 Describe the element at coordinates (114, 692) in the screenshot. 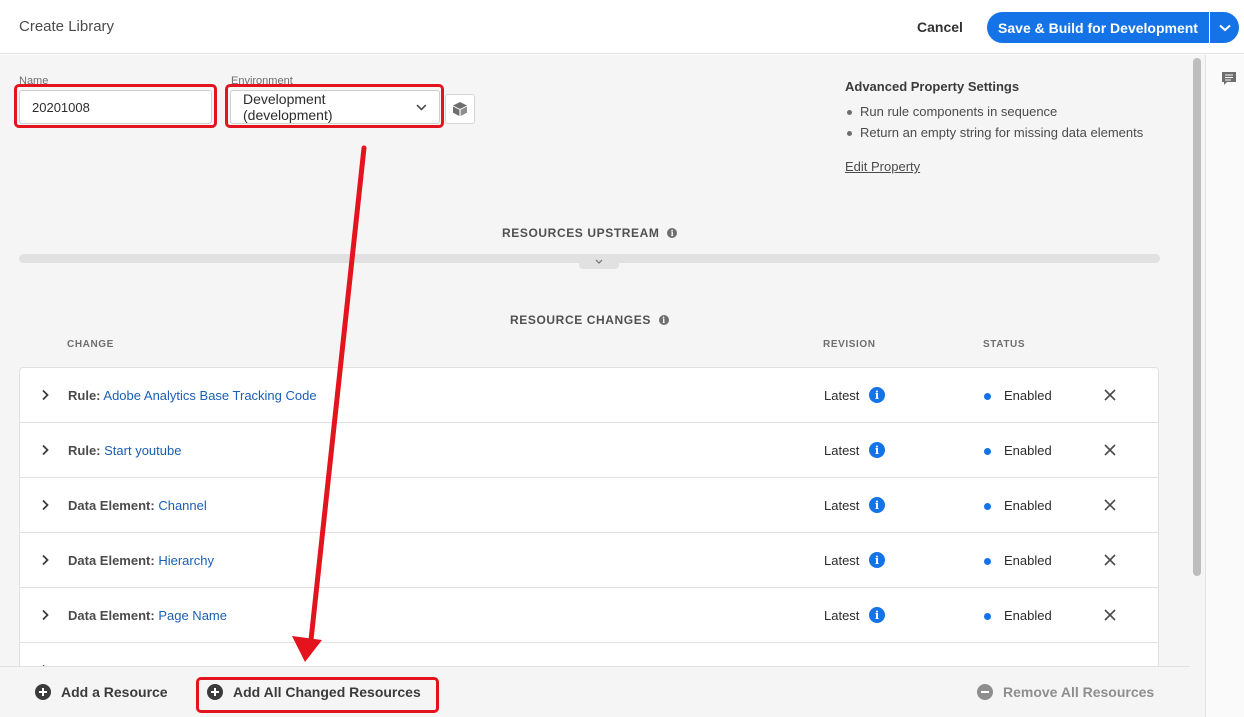

I see `add-resource-label: Add a Resource` at that location.